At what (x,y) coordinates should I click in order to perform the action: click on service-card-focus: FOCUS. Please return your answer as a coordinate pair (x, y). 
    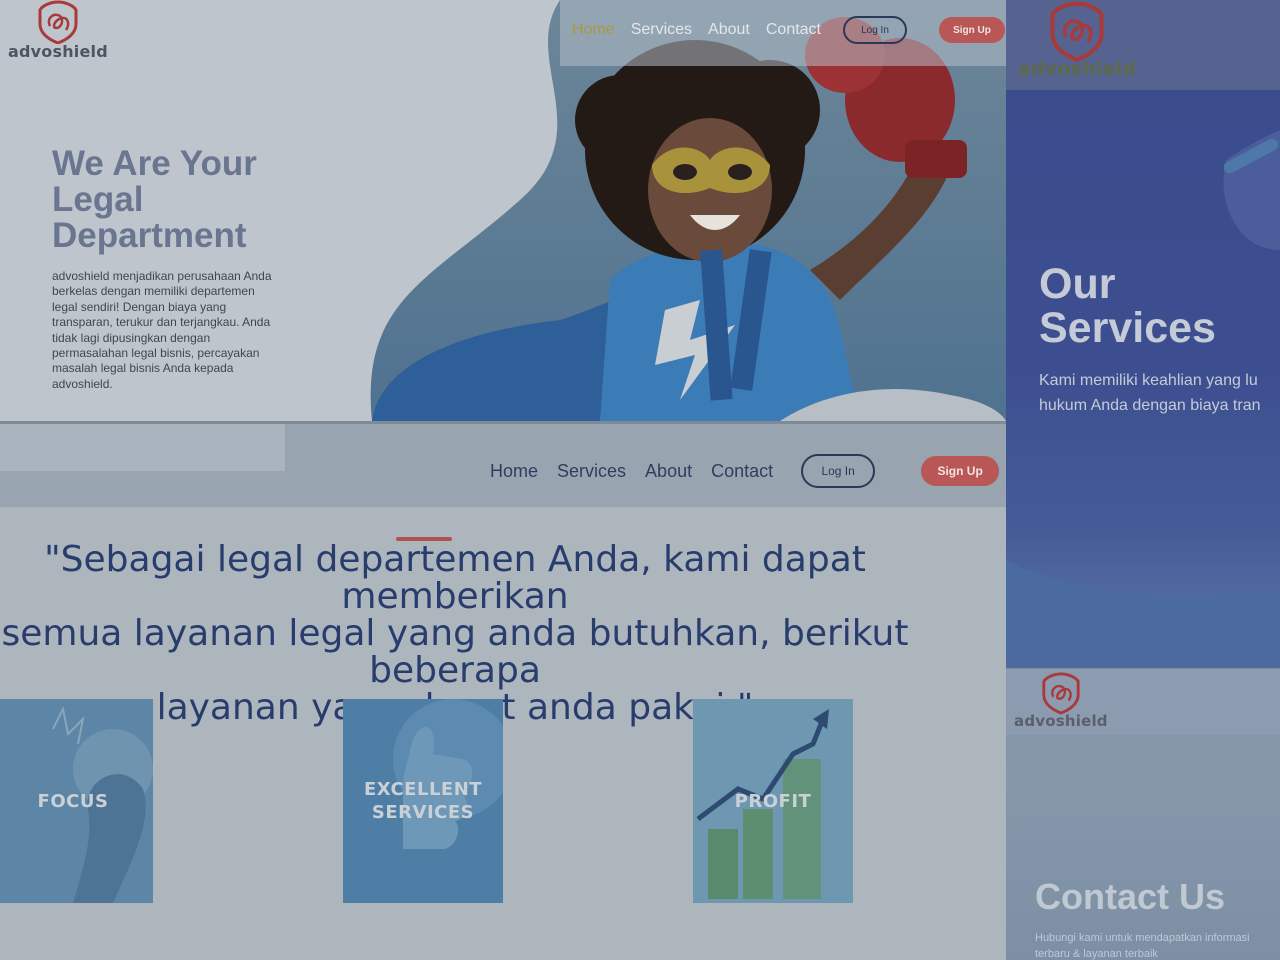
    Looking at the image, I should click on (76, 801).